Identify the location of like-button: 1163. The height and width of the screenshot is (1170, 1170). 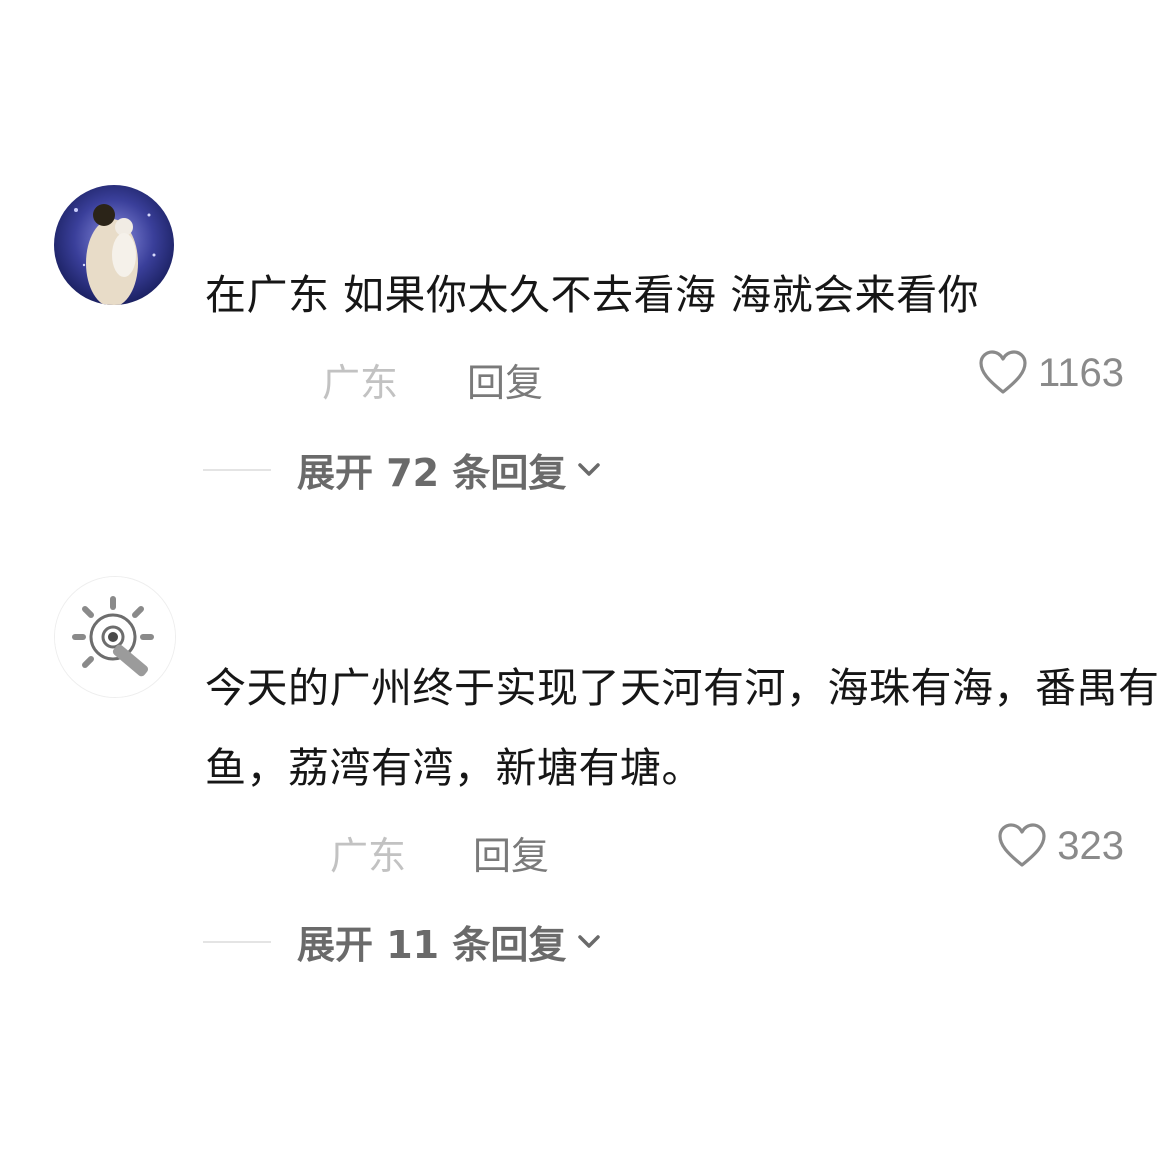
(1051, 373).